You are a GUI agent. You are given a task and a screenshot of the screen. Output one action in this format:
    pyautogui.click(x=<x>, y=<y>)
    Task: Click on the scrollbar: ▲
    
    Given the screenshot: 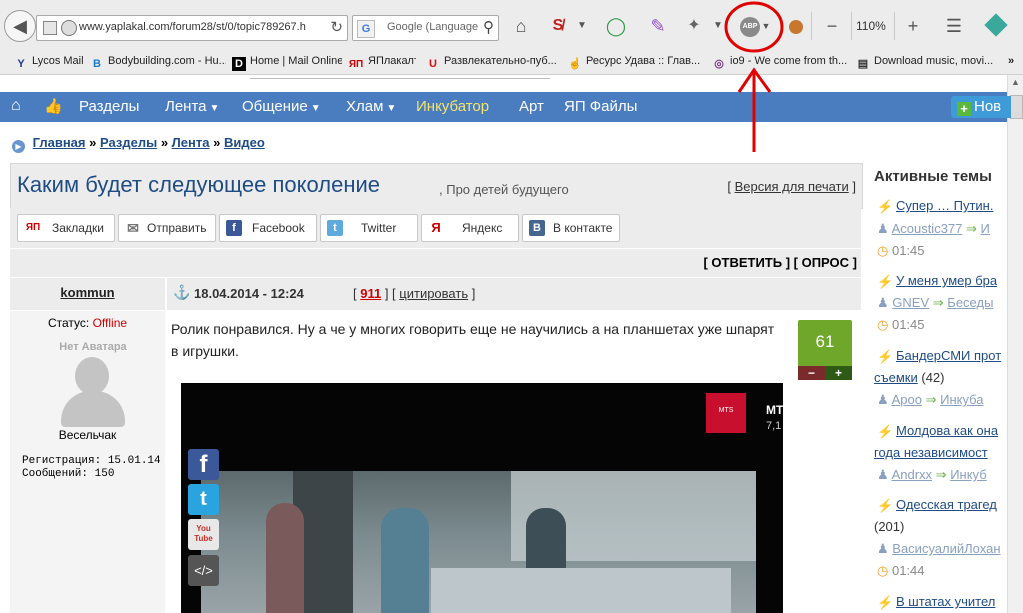 What is the action you would take?
    pyautogui.click(x=1015, y=344)
    